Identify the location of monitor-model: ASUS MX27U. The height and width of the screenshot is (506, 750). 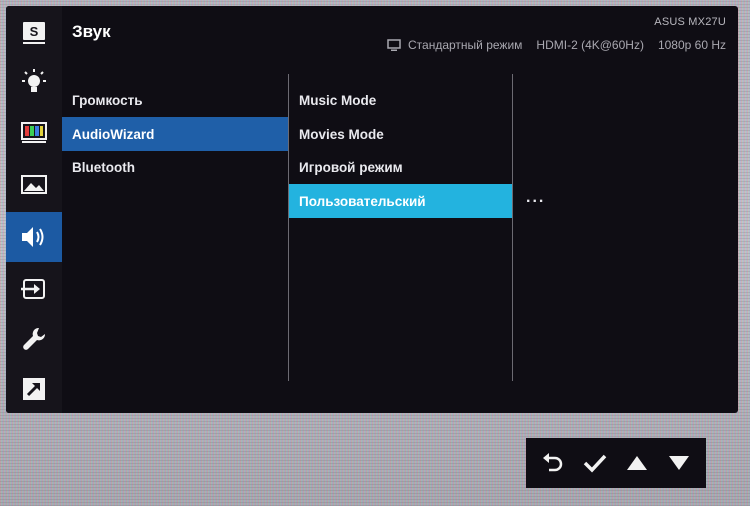
(690, 22).